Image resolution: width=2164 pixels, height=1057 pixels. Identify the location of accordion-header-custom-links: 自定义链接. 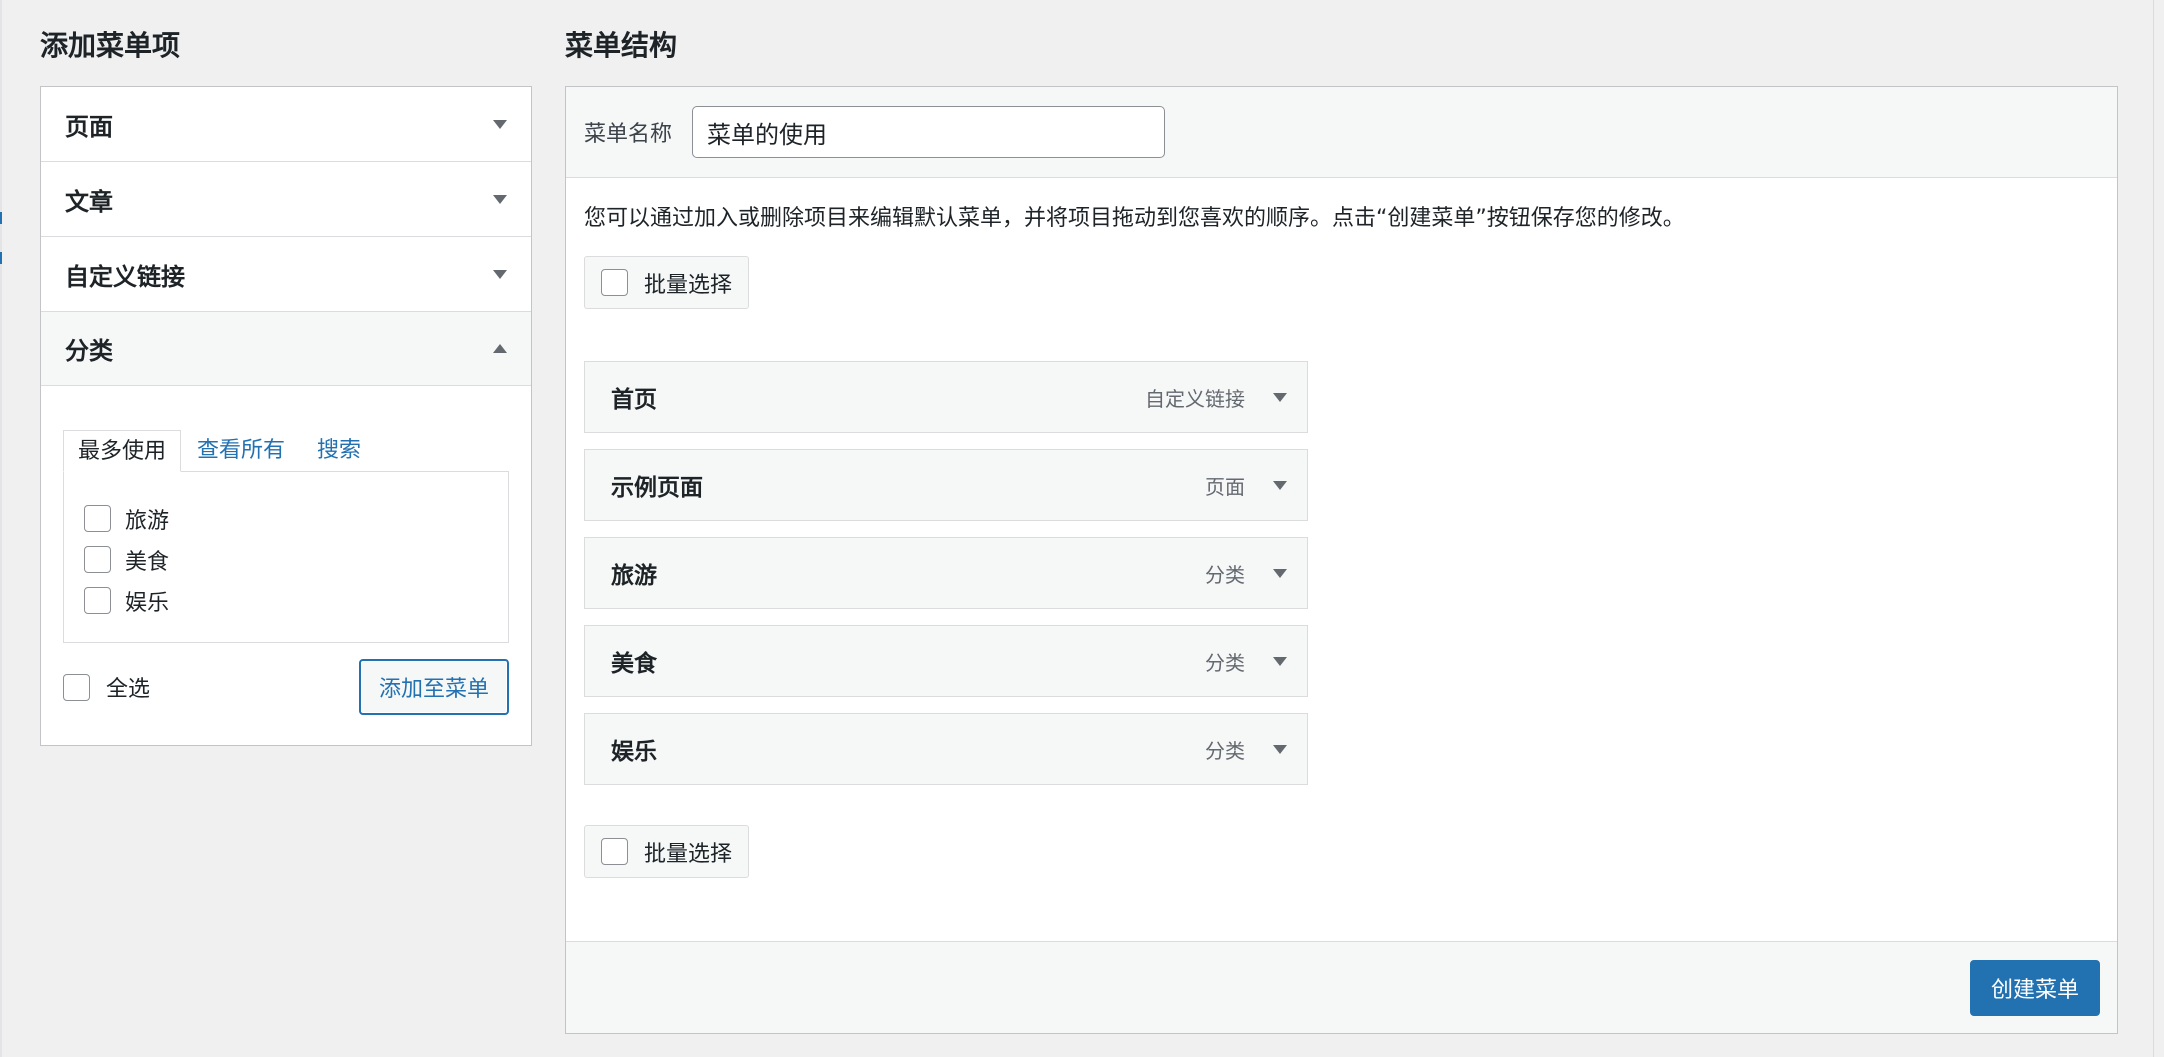
(286, 274).